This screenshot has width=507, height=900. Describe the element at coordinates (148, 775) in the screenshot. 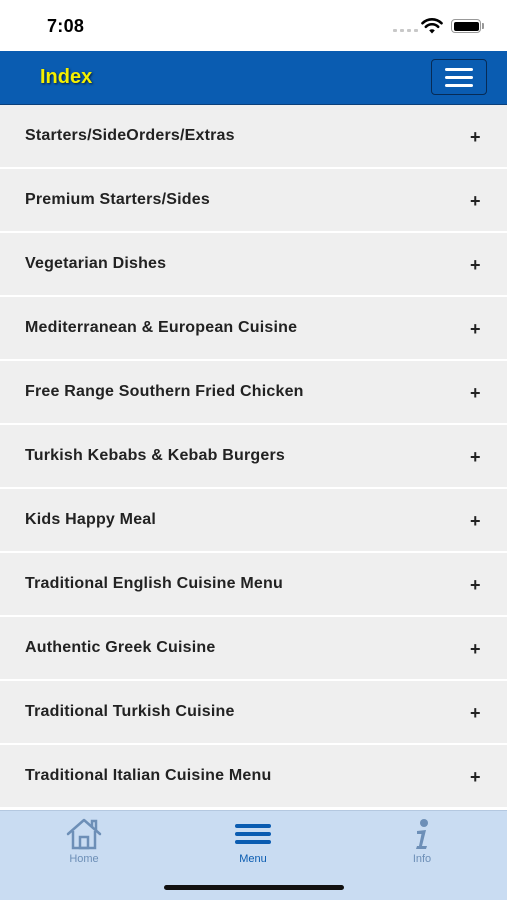

I see `menu-category-label: Traditional Italian Cuisine Menu` at that location.